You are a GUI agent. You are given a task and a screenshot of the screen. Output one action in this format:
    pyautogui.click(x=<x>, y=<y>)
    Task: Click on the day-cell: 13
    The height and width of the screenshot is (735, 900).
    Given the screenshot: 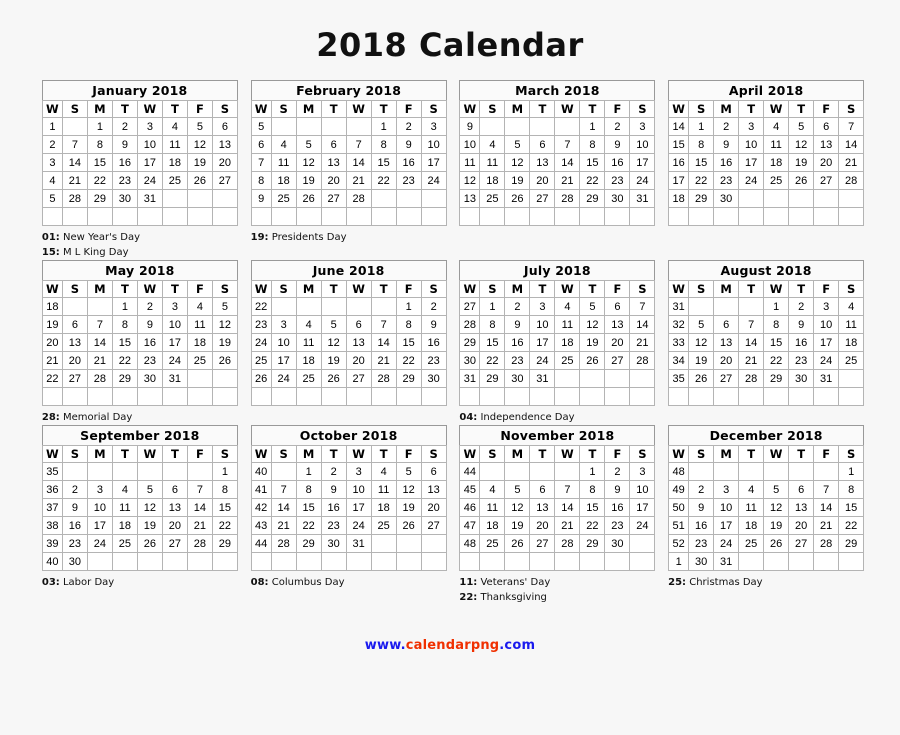 What is the action you would take?
    pyautogui.click(x=542, y=163)
    